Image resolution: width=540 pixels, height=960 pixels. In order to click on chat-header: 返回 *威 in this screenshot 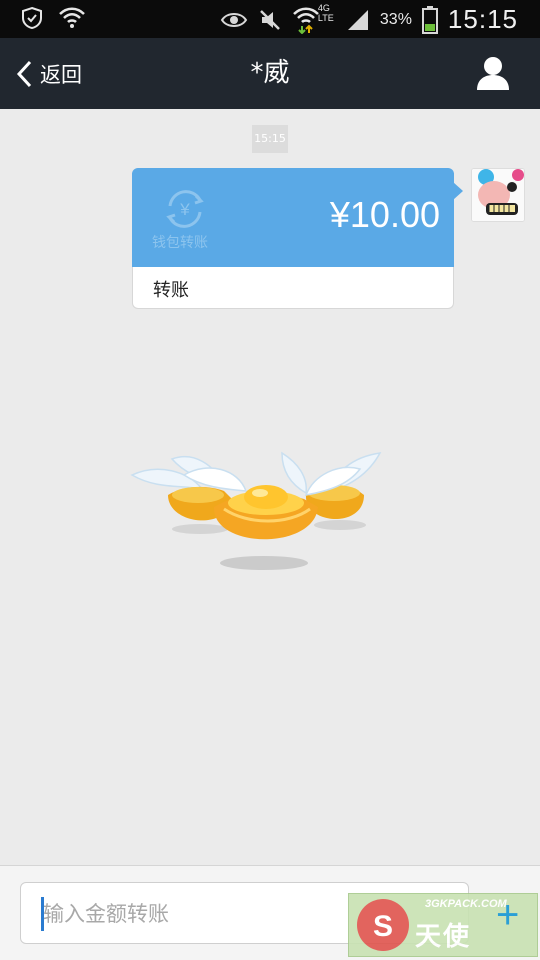, I will do `click(270, 73)`.